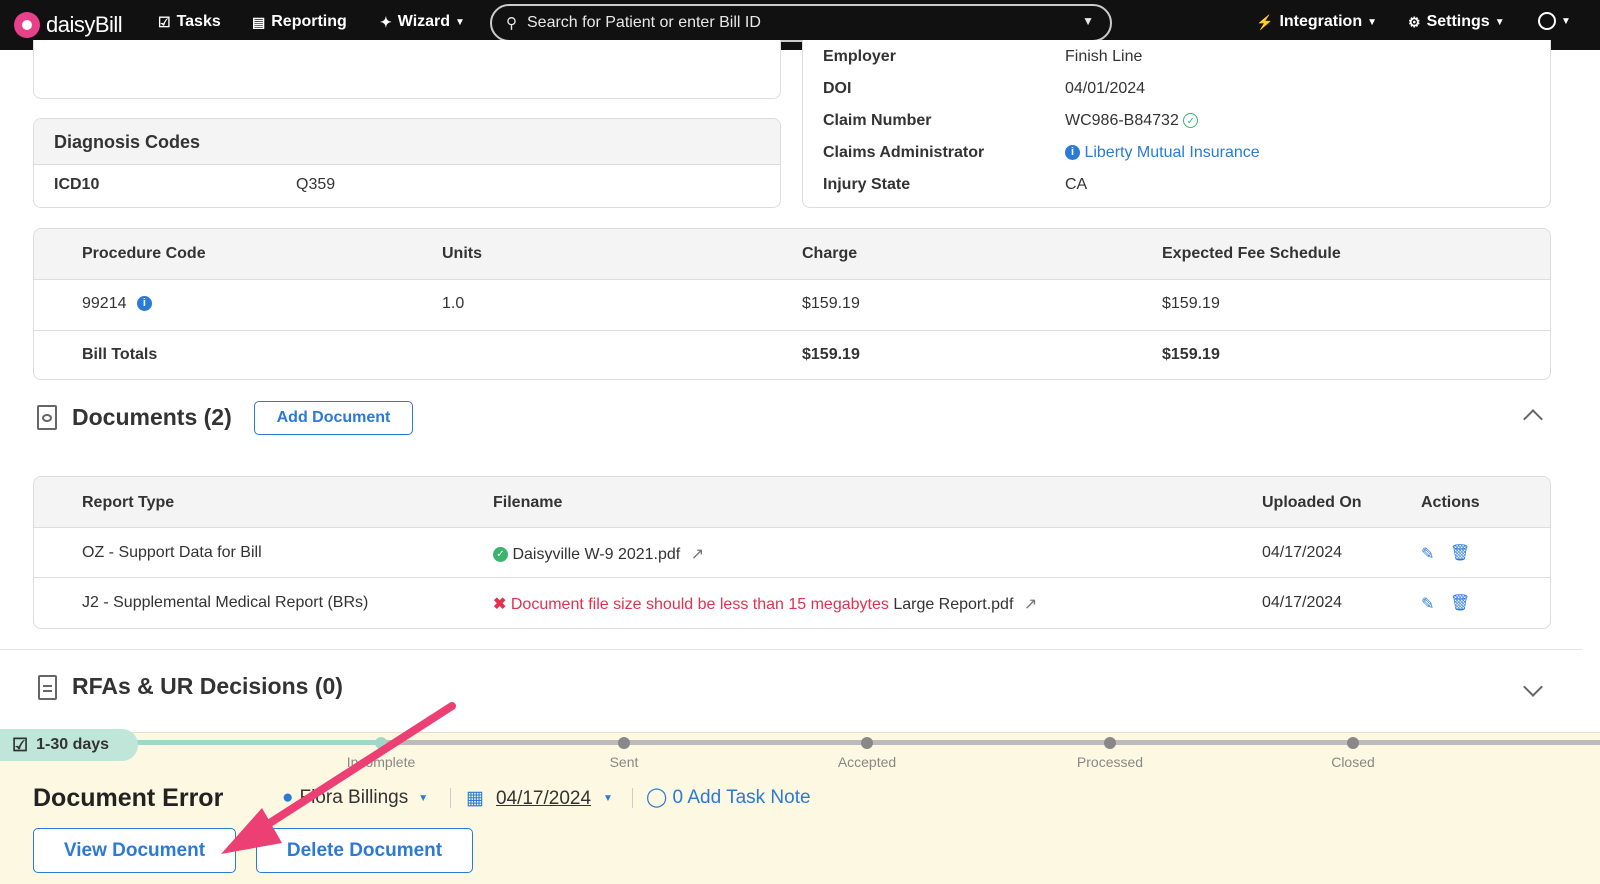 This screenshot has height=884, width=1600. Describe the element at coordinates (1110, 743) in the screenshot. I see `step-dot-processed` at that location.